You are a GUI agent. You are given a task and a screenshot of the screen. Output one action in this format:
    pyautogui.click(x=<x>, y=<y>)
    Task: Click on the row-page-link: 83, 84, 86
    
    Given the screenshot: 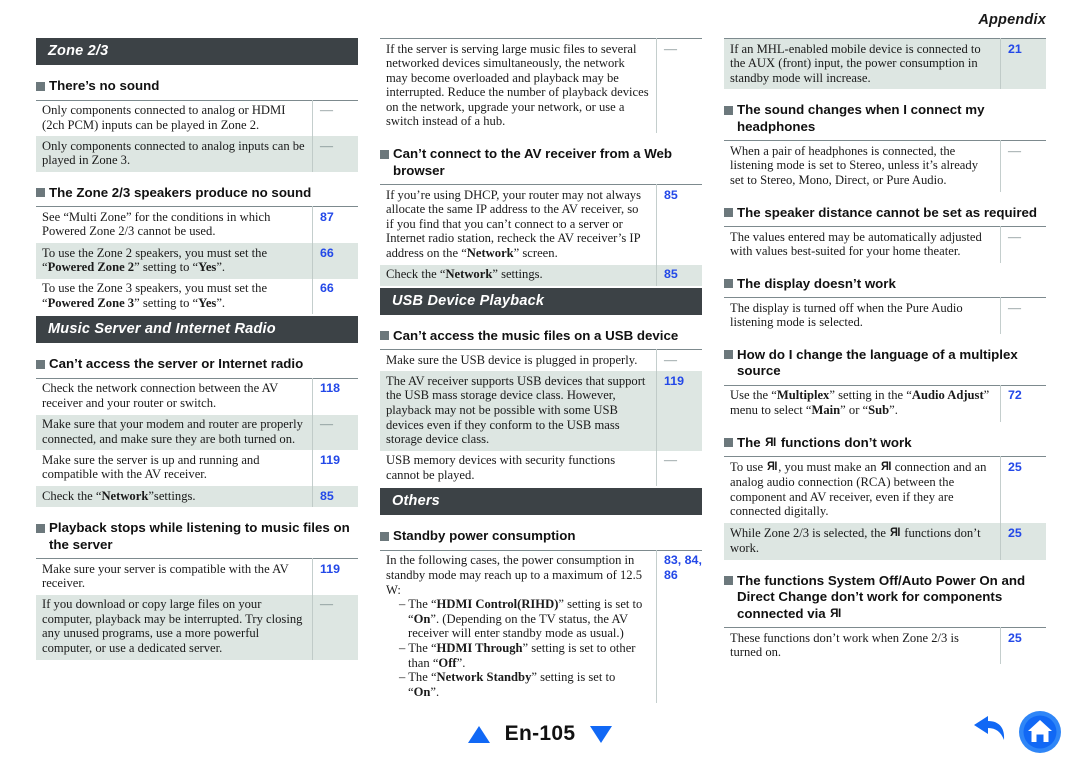 What is the action you would take?
    pyautogui.click(x=679, y=627)
    